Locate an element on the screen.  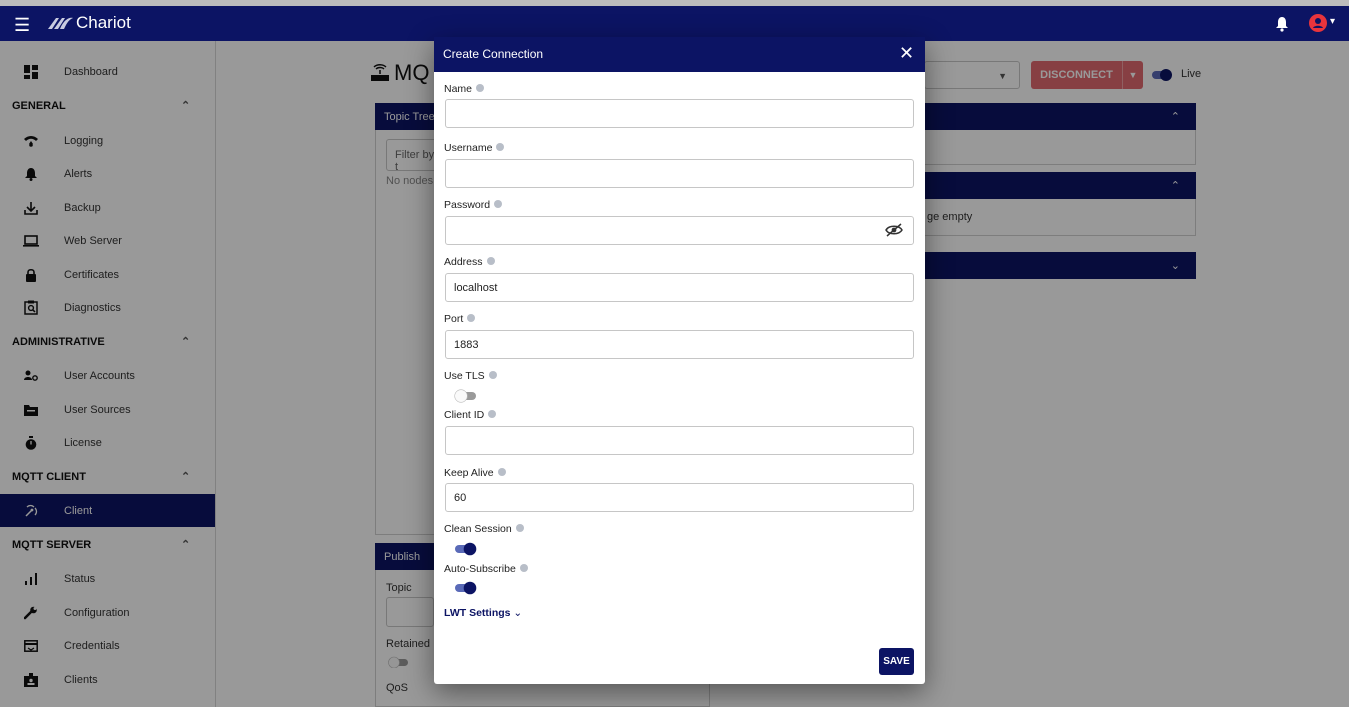
username-label: Username is located at coordinates (474, 148).